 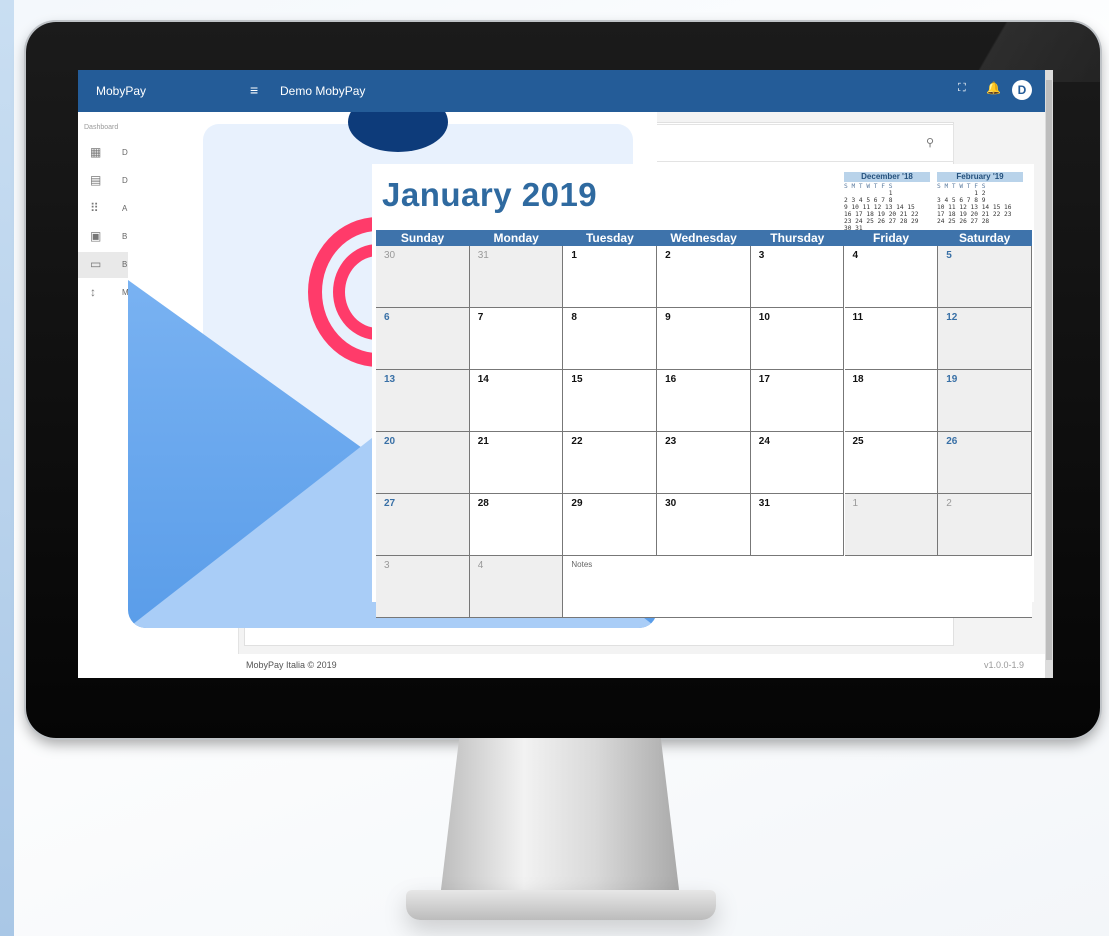 I want to click on mini-calendar-row: 23 24 25 26 27 28 29, so click(x=881, y=221).